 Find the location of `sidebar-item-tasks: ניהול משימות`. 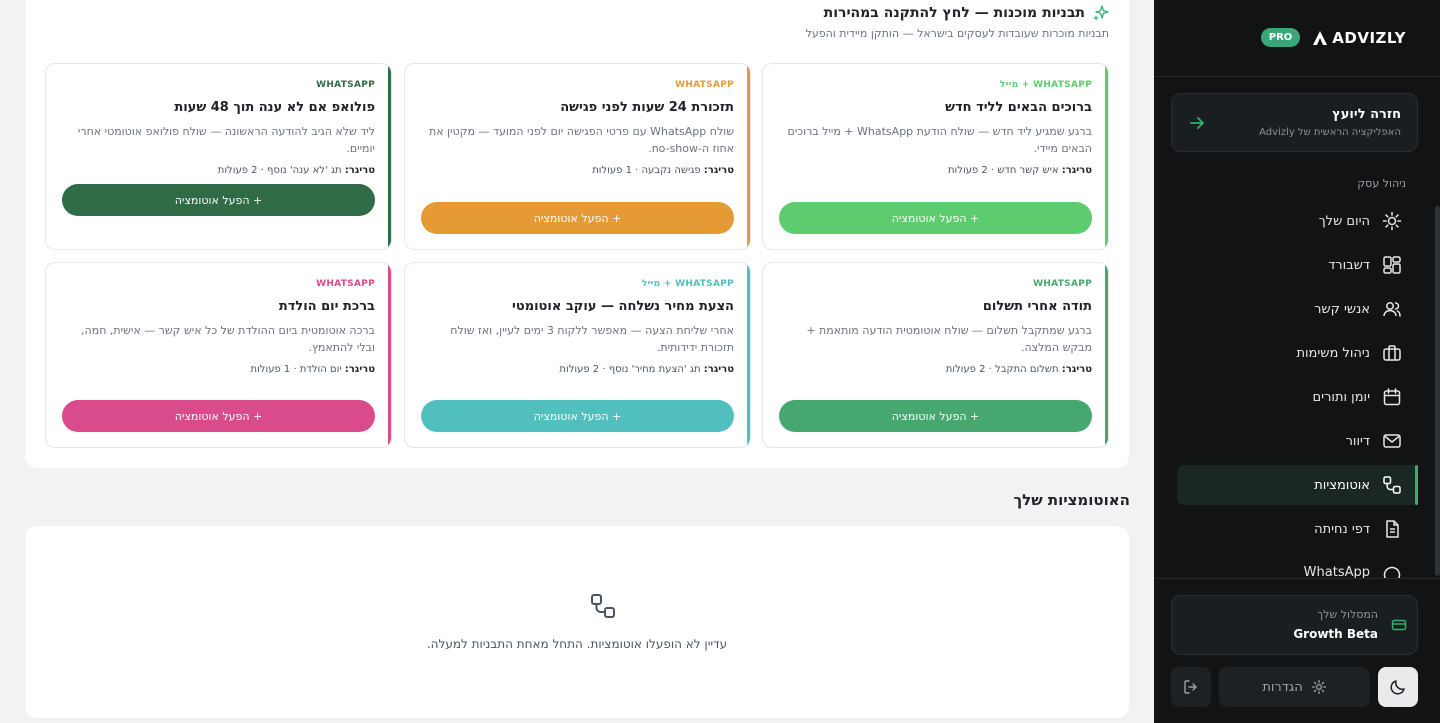

sidebar-item-tasks: ניהול משימות is located at coordinates (1297, 353).